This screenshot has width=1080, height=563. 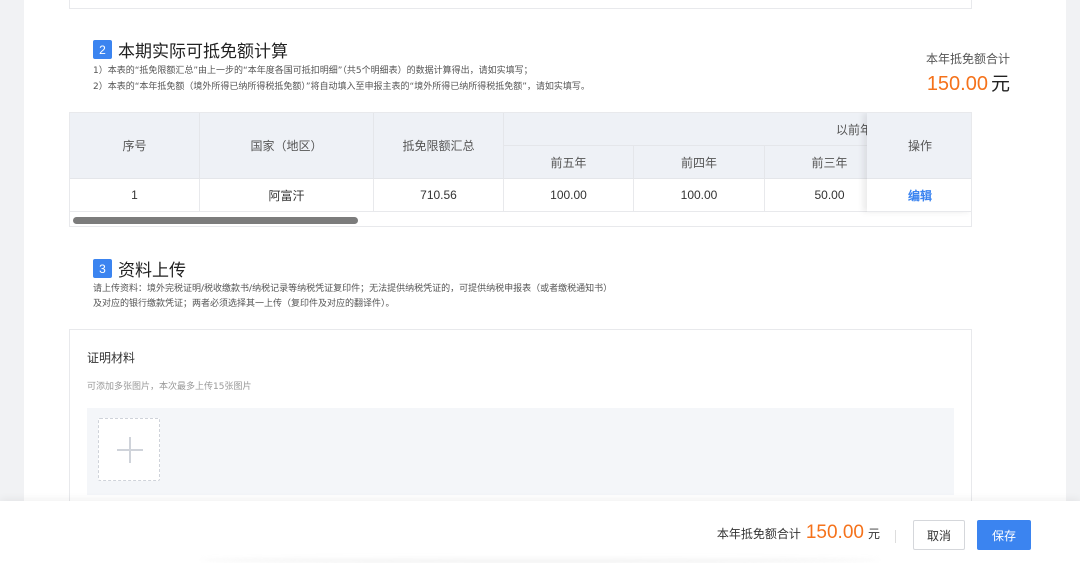 I want to click on cell-prev-4: 100.00, so click(x=699, y=195).